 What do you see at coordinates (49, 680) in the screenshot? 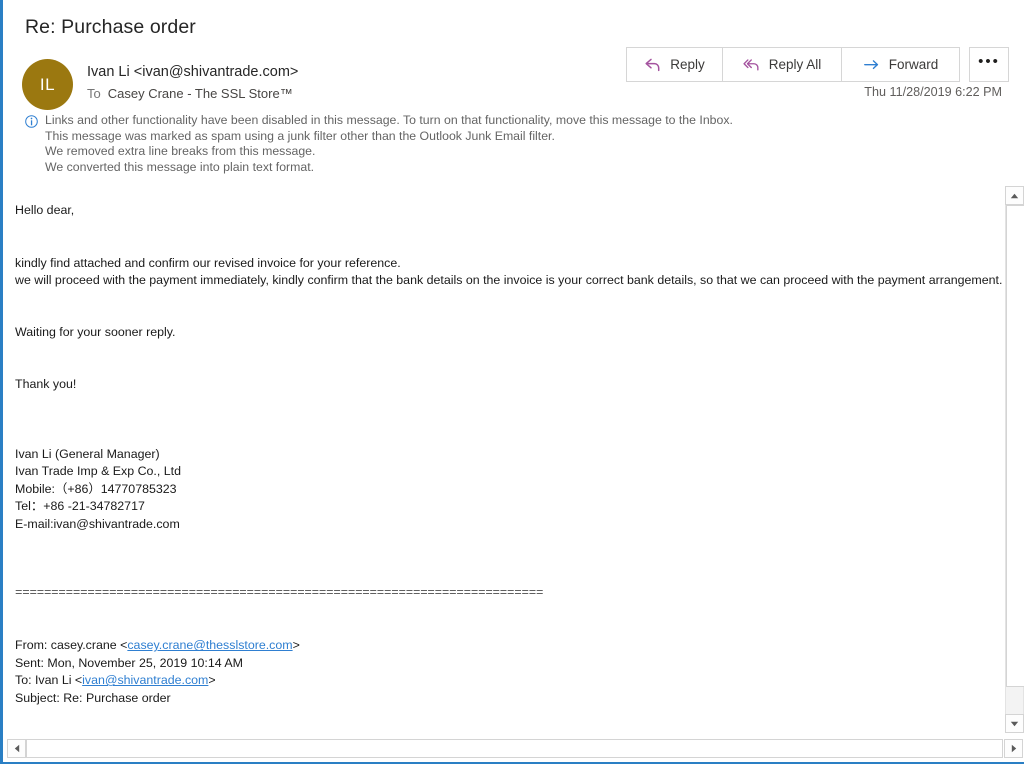
I see `quoted-to-prefix: To: Ivan Li <` at bounding box center [49, 680].